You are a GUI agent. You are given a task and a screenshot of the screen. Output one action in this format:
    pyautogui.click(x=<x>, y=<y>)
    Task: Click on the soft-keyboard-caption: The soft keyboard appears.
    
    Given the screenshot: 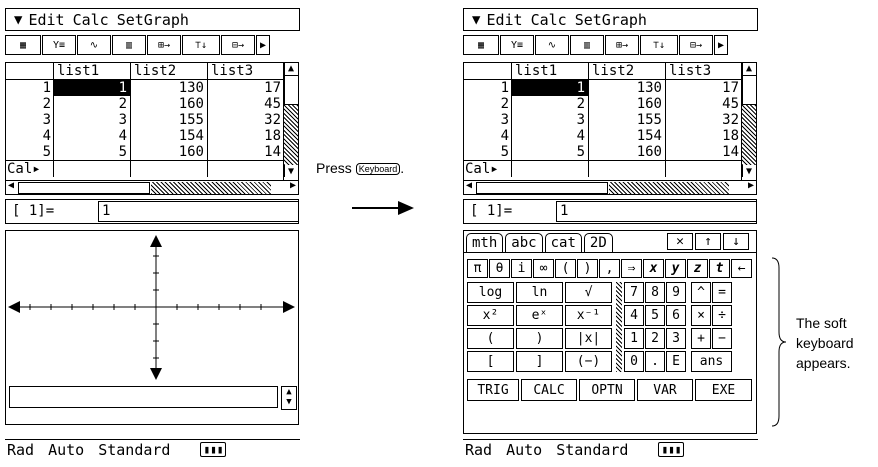 What is the action you would take?
    pyautogui.click(x=825, y=343)
    